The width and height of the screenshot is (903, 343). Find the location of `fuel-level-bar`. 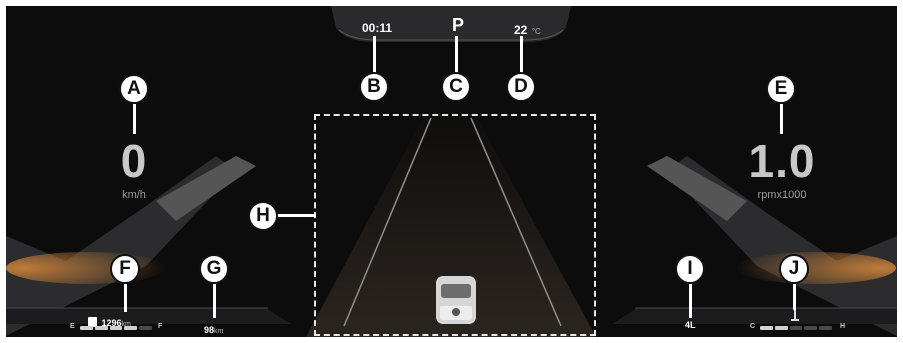

fuel-level-bar is located at coordinates (116, 328).